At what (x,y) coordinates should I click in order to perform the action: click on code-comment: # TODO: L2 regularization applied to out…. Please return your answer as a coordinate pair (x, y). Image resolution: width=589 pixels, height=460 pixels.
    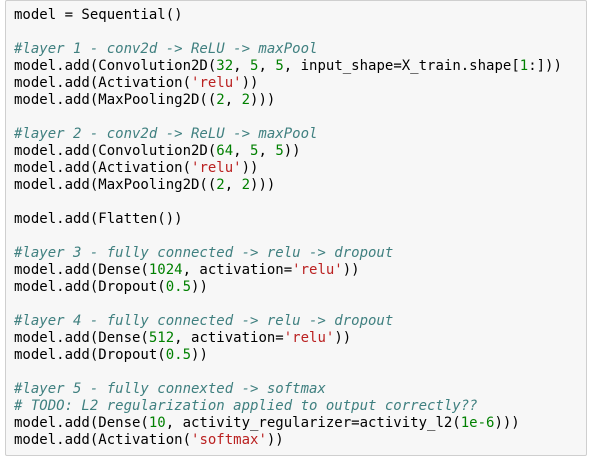
    Looking at the image, I should click on (246, 406).